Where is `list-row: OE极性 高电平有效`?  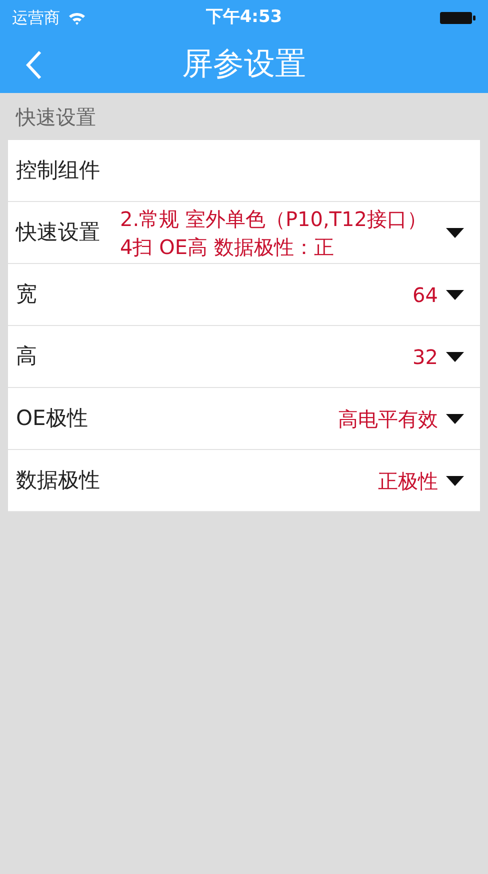
list-row: OE极性 高电平有效 is located at coordinates (244, 419).